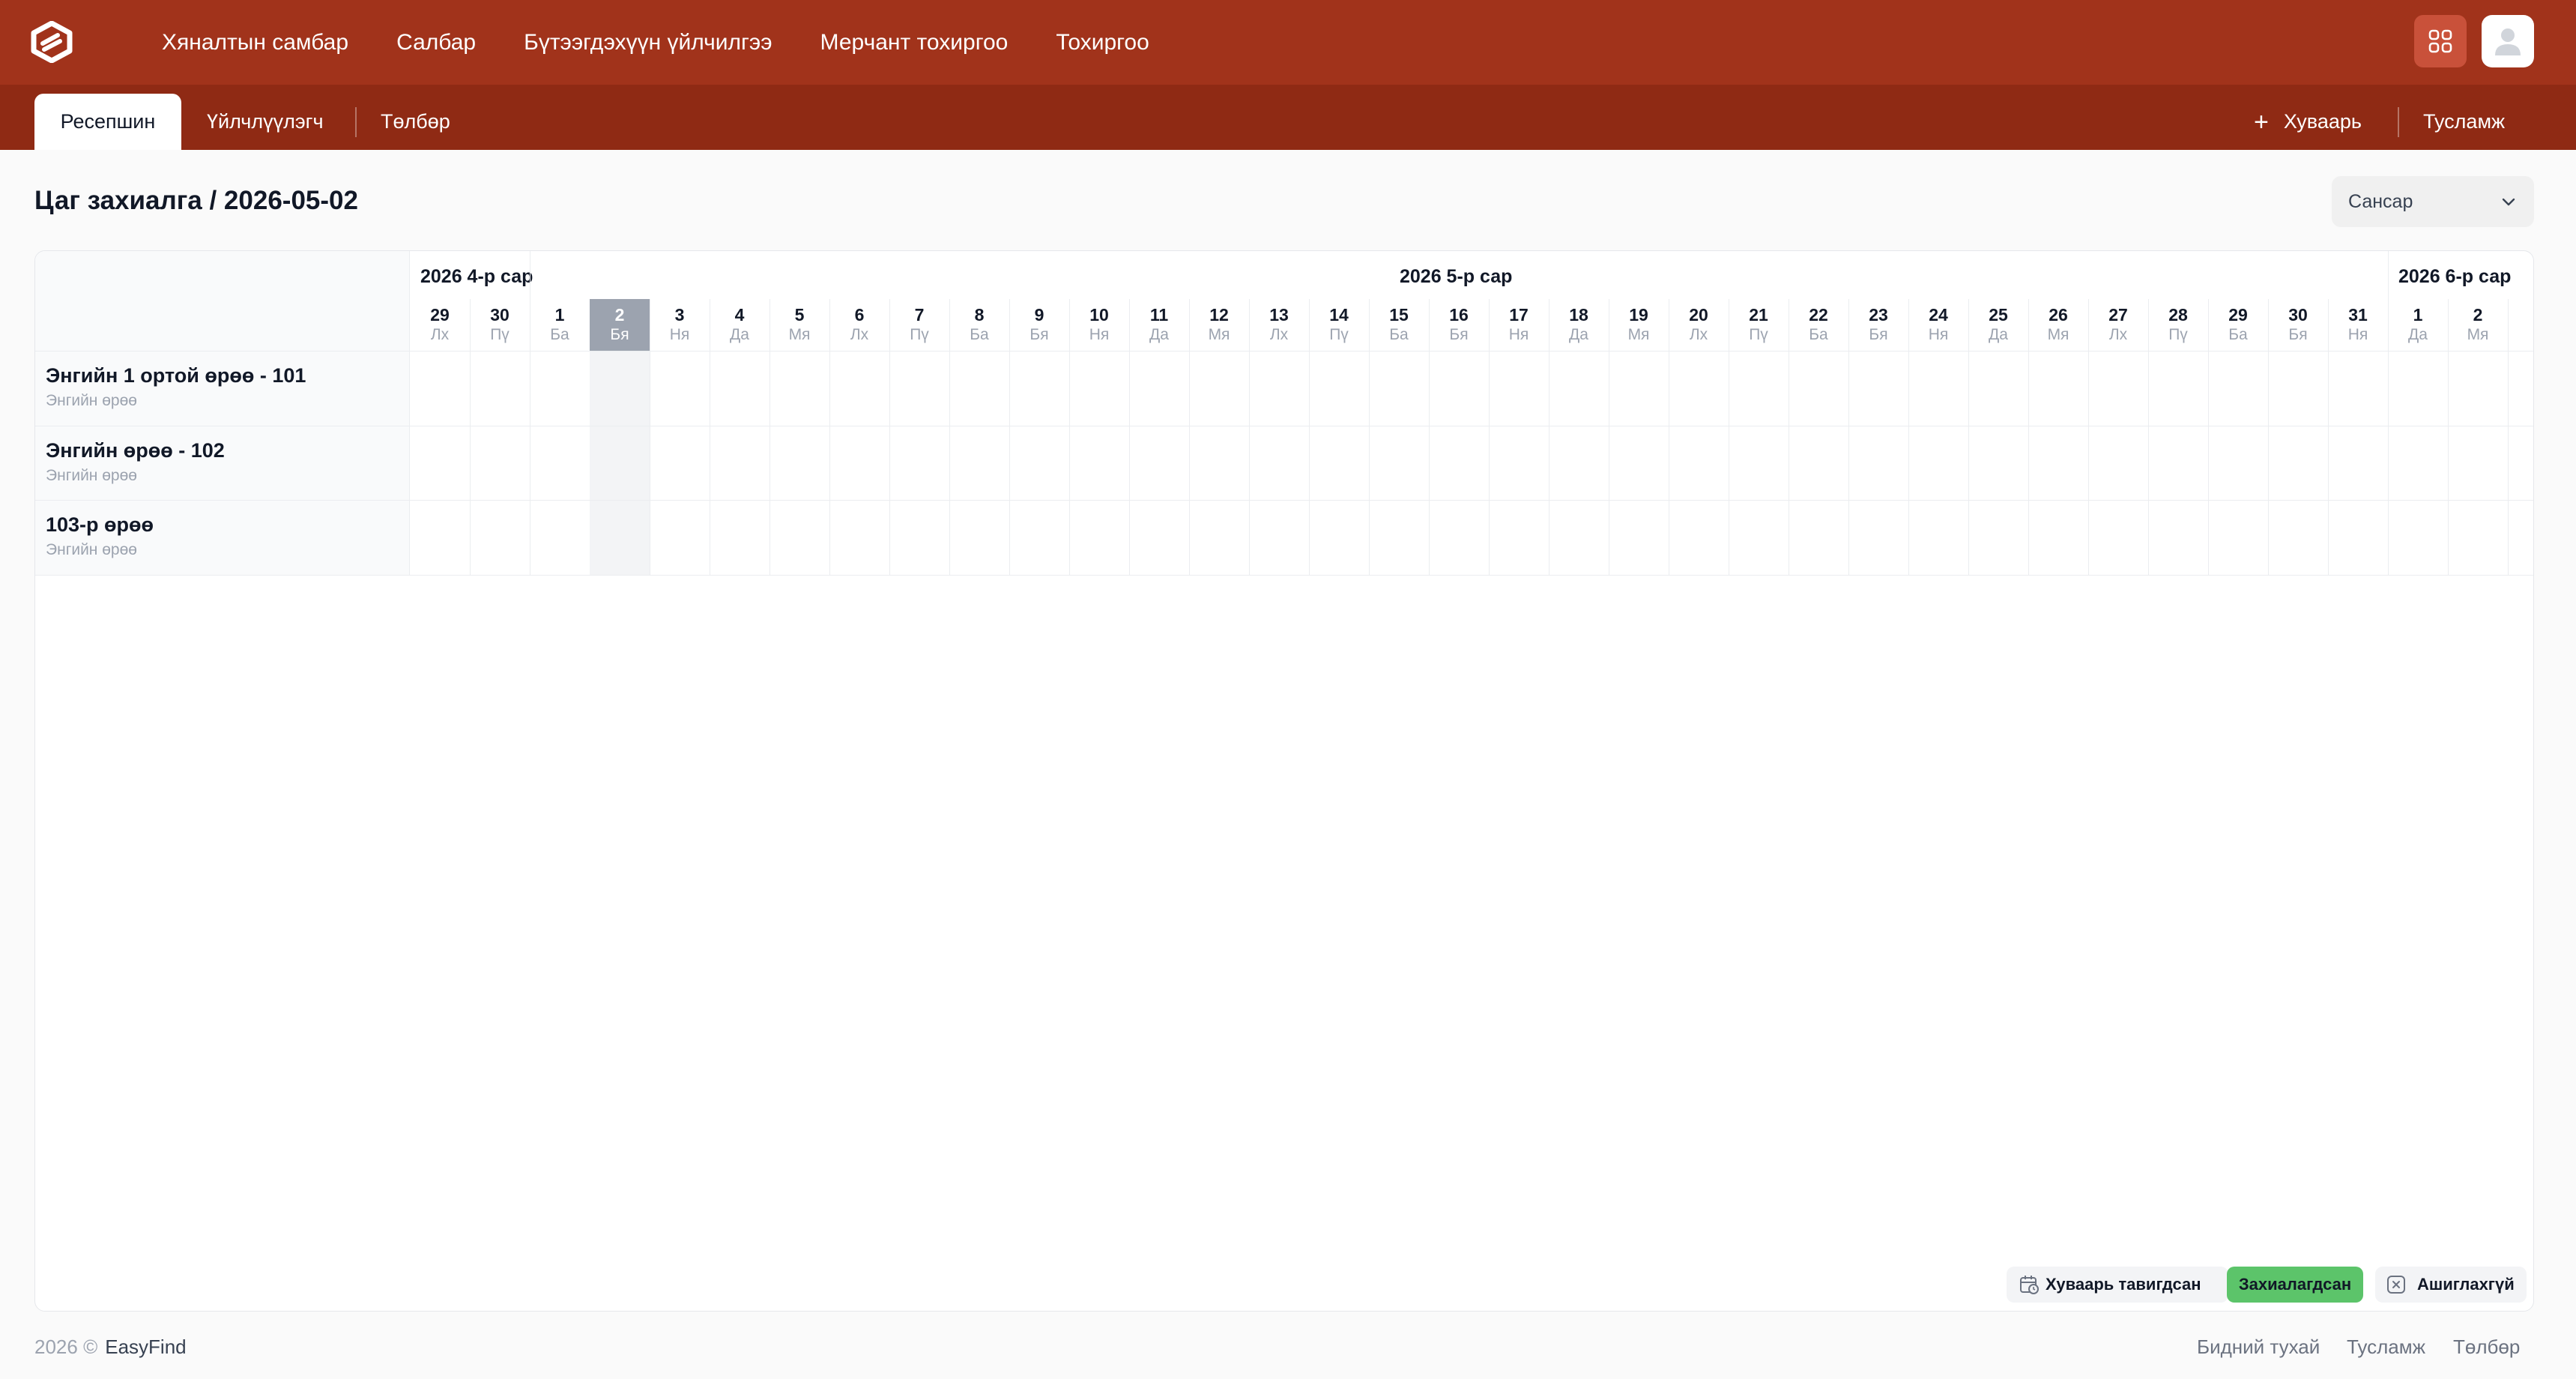 This screenshot has width=2576, height=1379. Describe the element at coordinates (1102, 42) in the screenshot. I see `nav-settings: Тохиргоо` at that location.